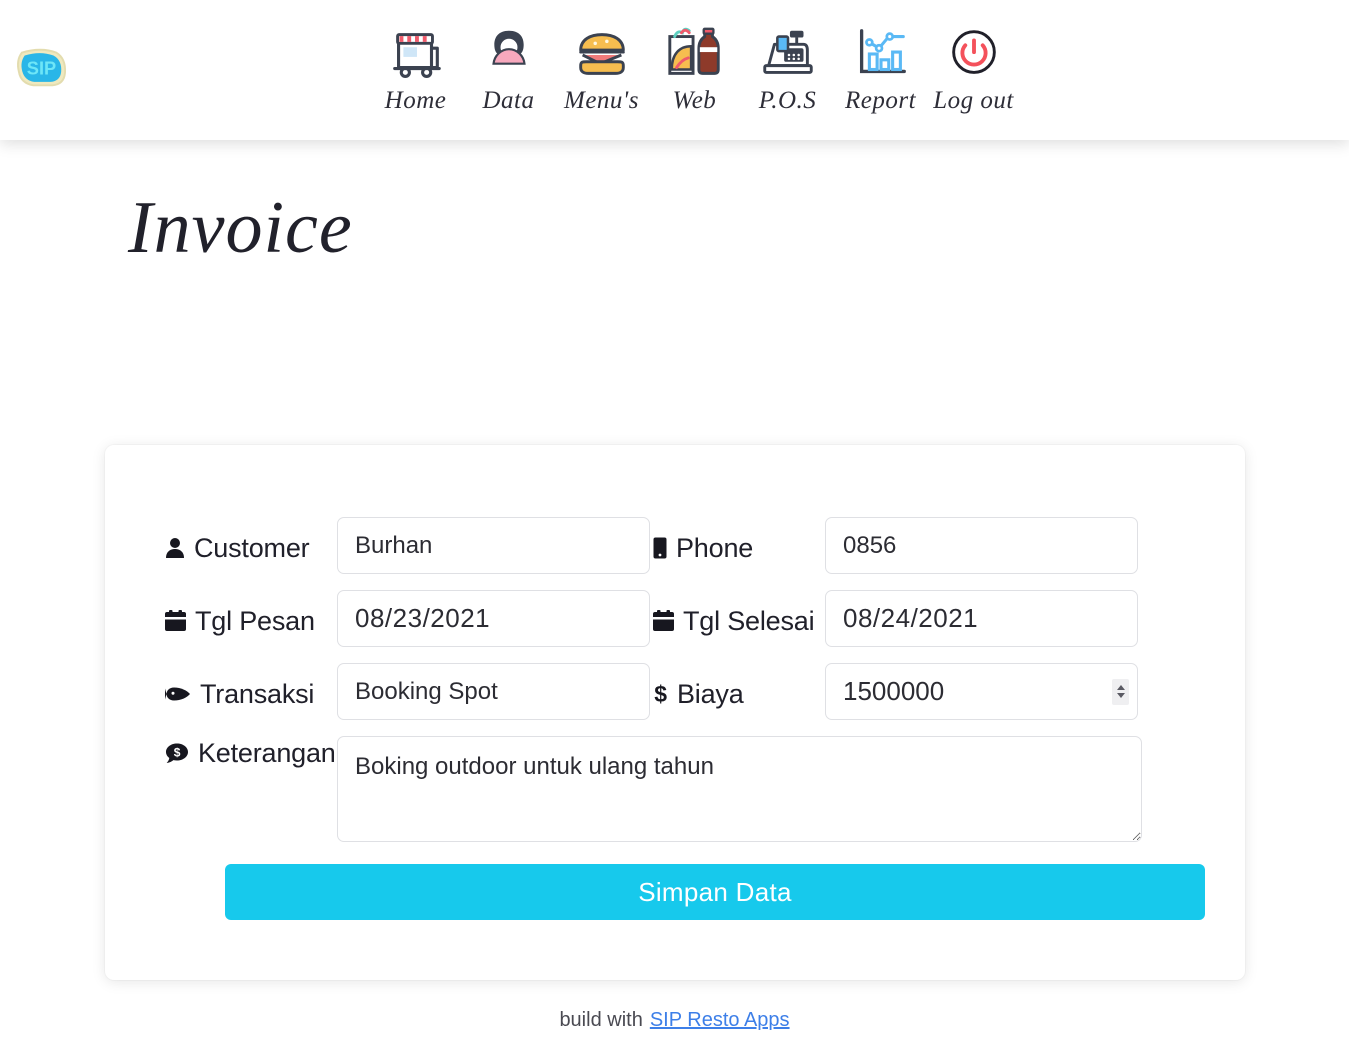 This screenshot has width=1349, height=1046. I want to click on footer-link-sip-resto-apps: SIP Resto Apps, so click(720, 1020).